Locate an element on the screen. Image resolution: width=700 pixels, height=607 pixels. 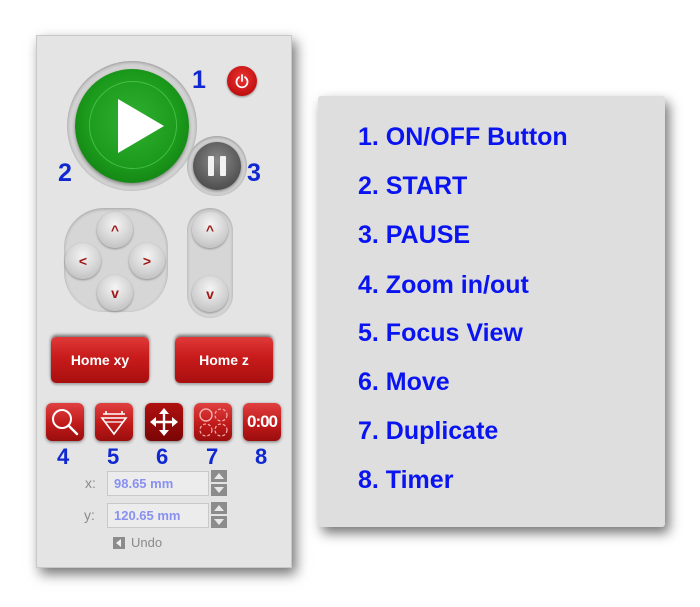
z-up-button: ^ is located at coordinates (210, 230).